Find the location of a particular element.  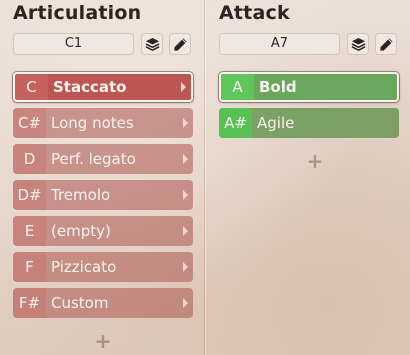

articulation-item-note: E is located at coordinates (29, 231).